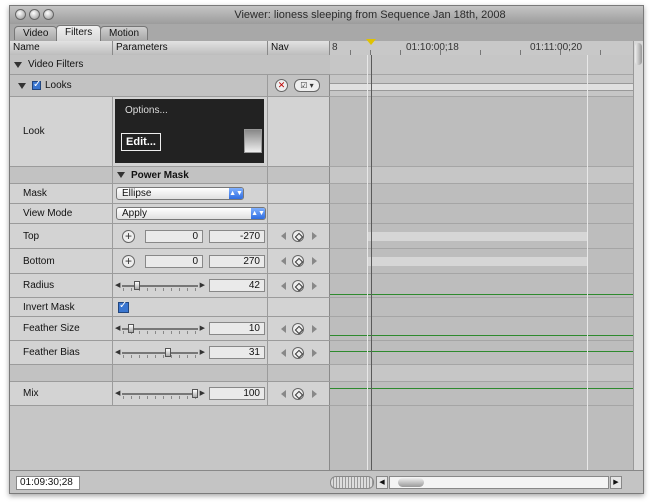 This screenshot has height=504, width=659. Describe the element at coordinates (352, 482) in the screenshot. I see `zoom-slider` at that location.